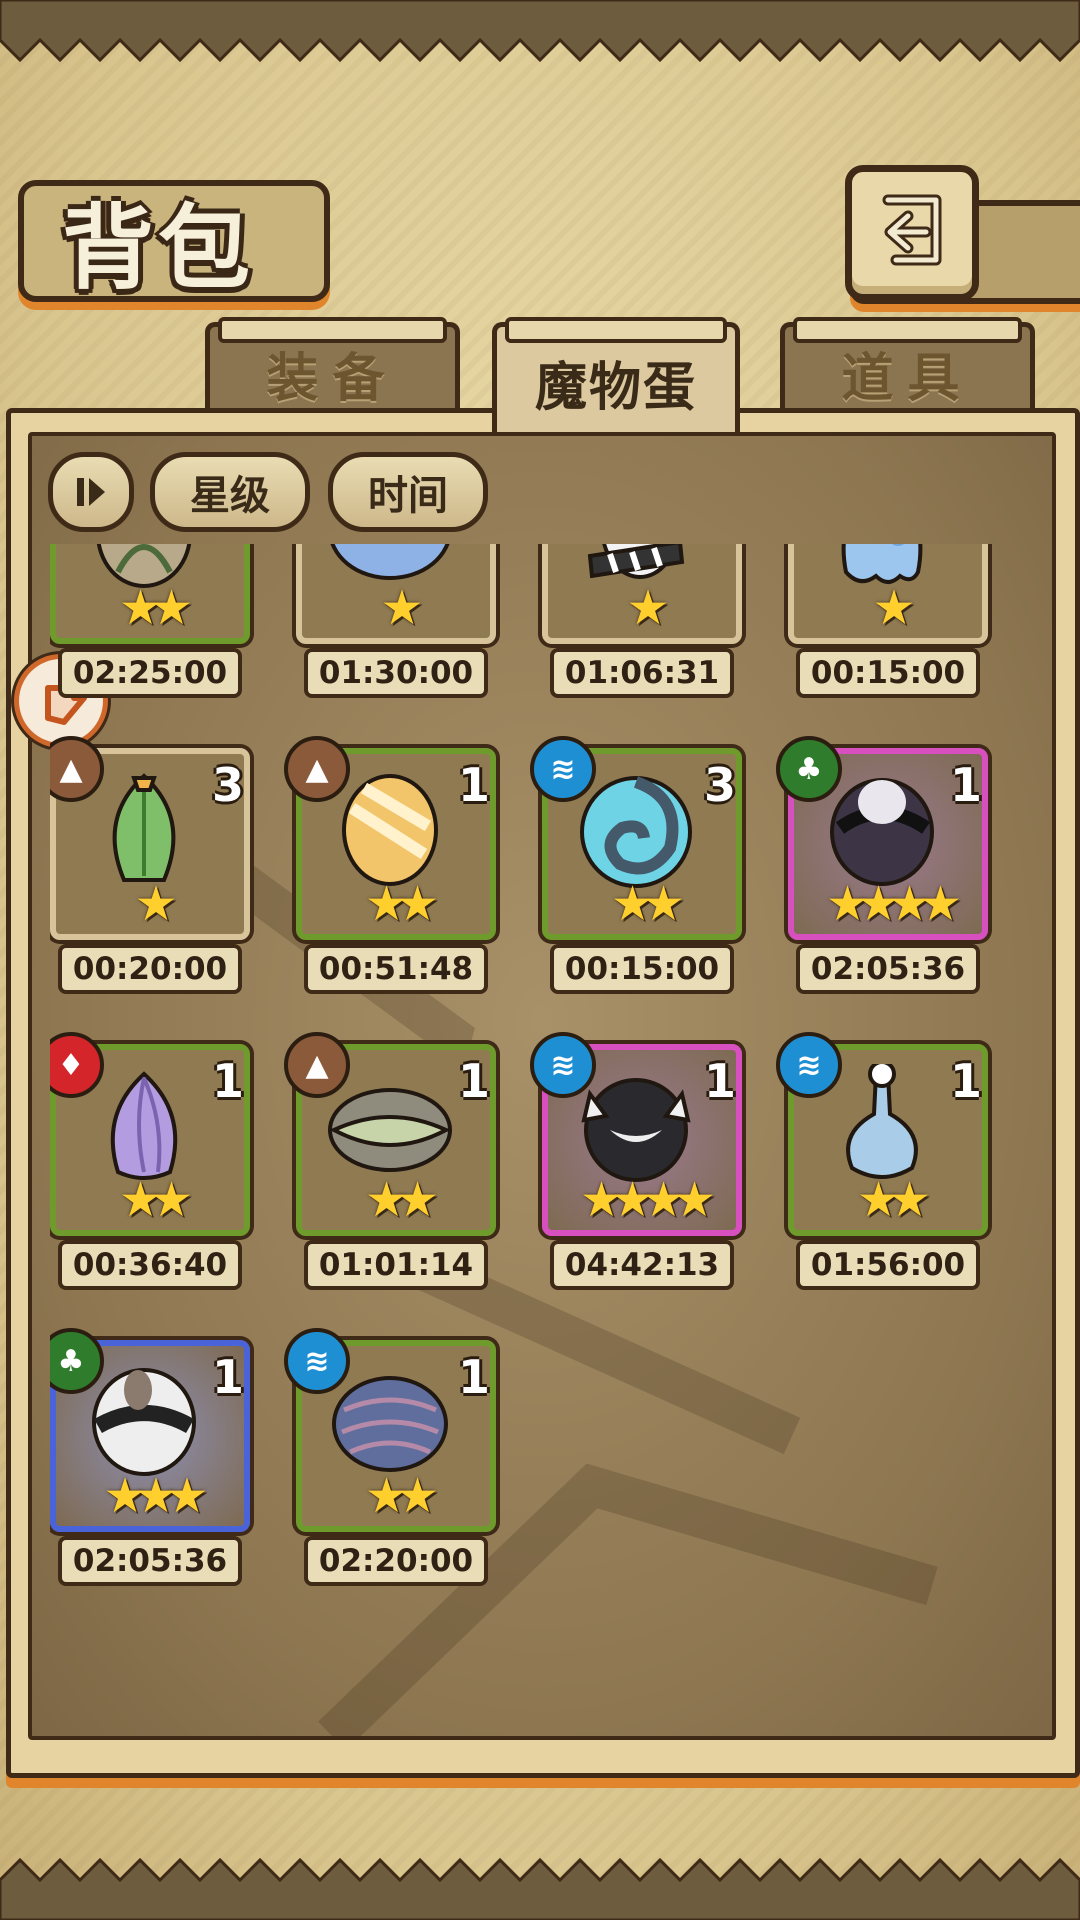 This screenshot has height=1920, width=1080. Describe the element at coordinates (615, 387) in the screenshot. I see `tab-label: 魔物蛋` at that location.